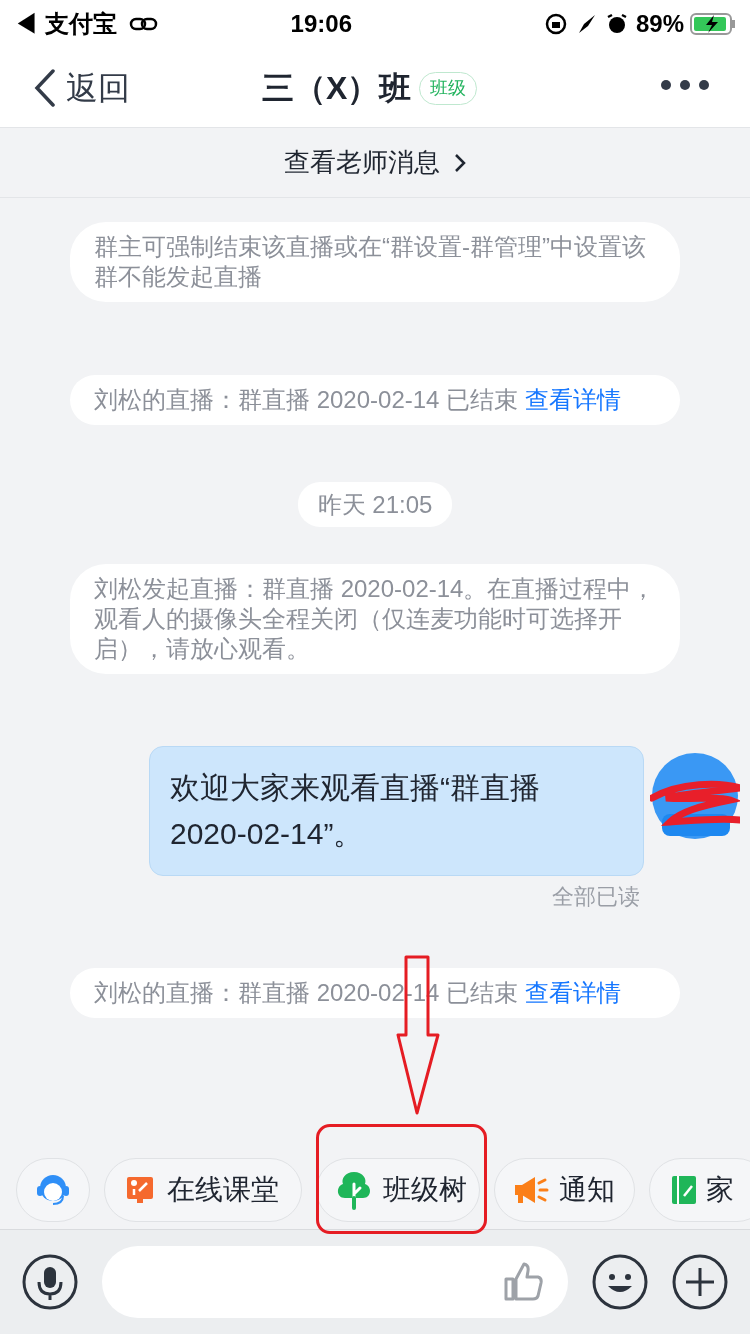 The image size is (750, 1334). What do you see at coordinates (659, 24) in the screenshot?
I see `battery-percent: 89%` at bounding box center [659, 24].